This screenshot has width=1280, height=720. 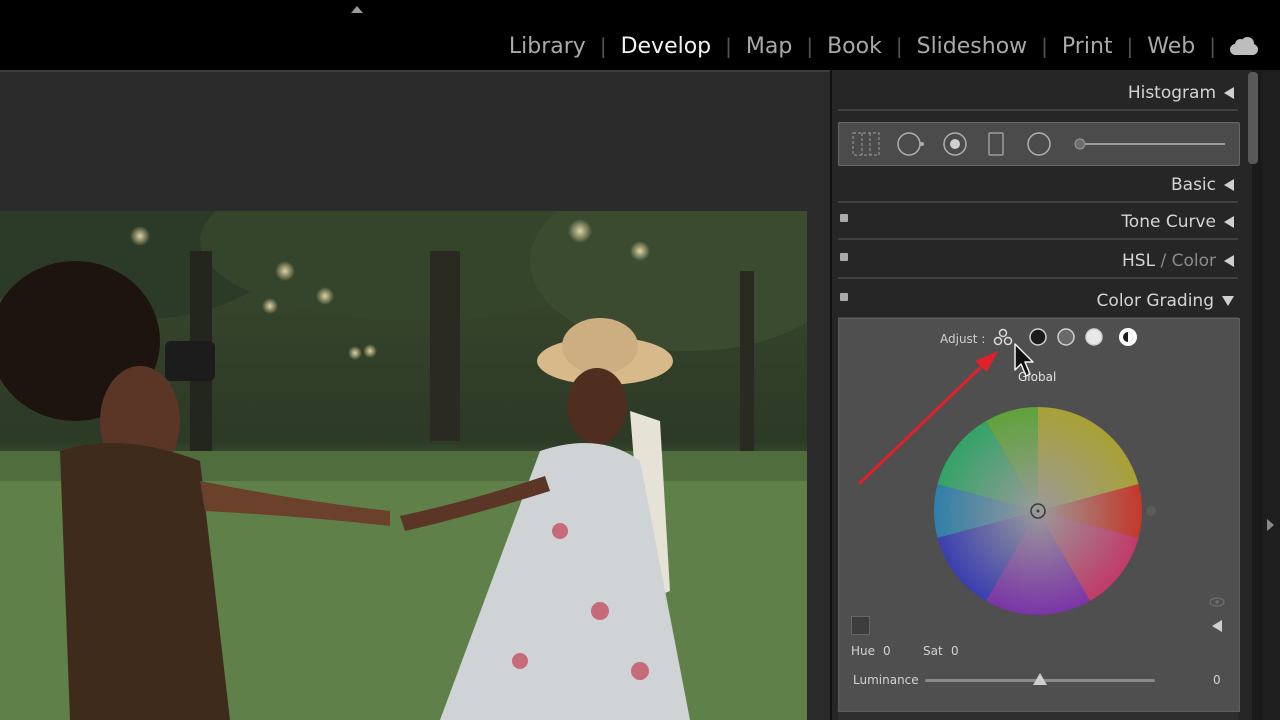 What do you see at coordinates (547, 46) in the screenshot?
I see `module-library: Library` at bounding box center [547, 46].